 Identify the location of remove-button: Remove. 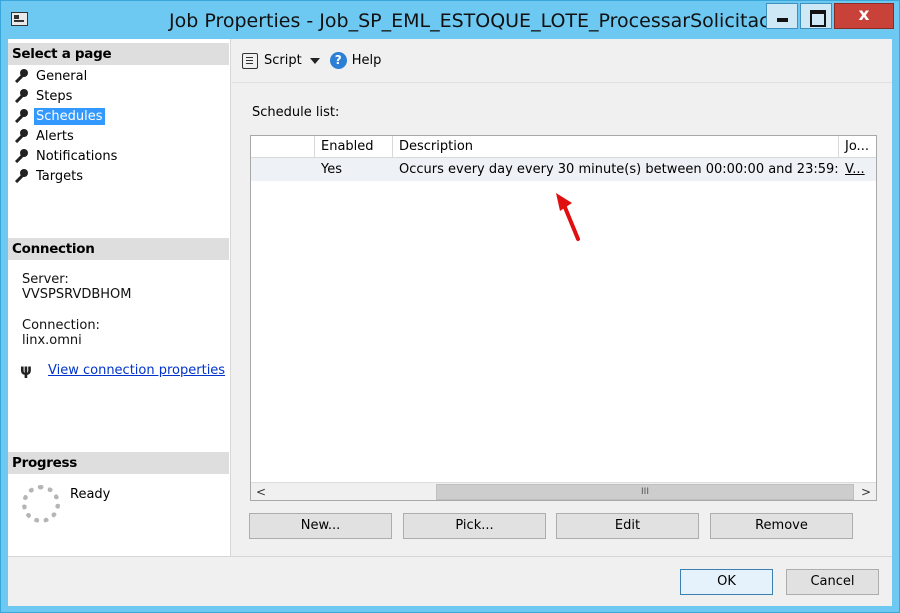
(781, 526).